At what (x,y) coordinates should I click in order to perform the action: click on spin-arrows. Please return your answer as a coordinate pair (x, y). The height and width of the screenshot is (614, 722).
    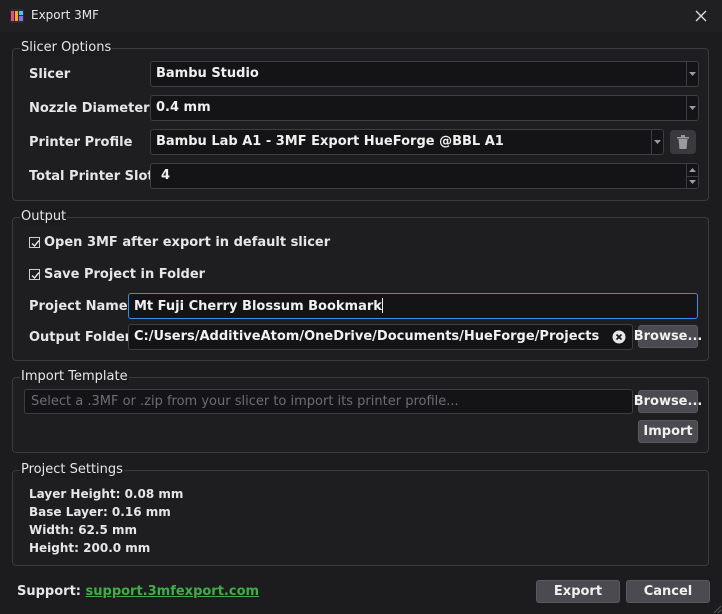
    Looking at the image, I should click on (692, 176).